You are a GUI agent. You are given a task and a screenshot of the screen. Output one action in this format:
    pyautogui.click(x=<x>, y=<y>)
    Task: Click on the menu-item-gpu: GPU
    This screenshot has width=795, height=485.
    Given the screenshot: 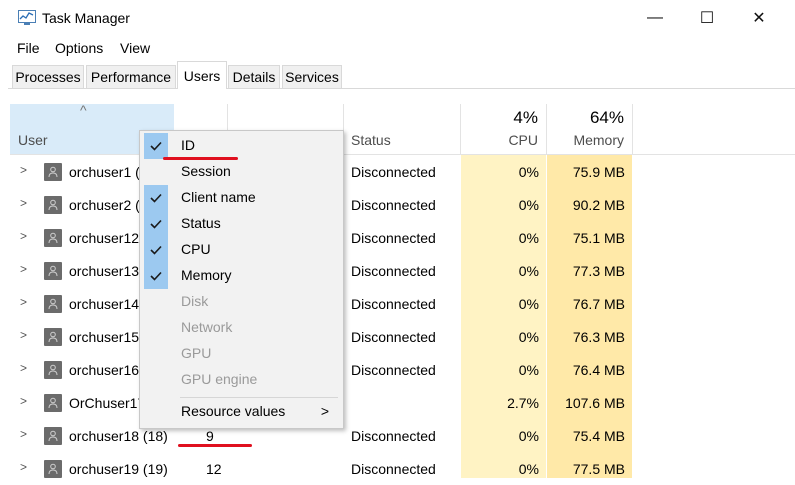 What is the action you would take?
    pyautogui.click(x=241, y=354)
    